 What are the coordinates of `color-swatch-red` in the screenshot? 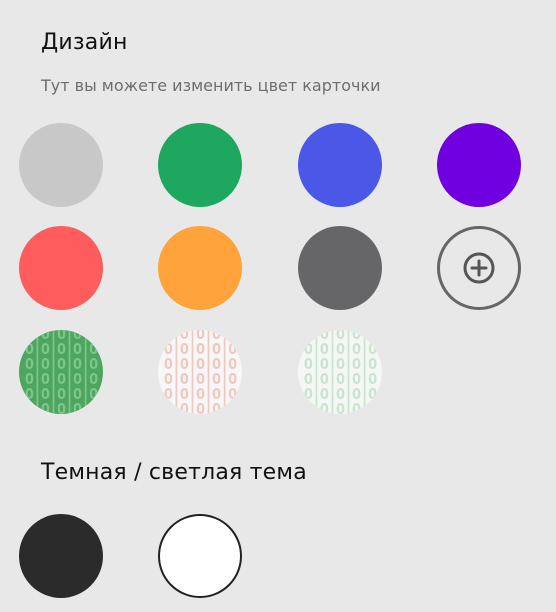 It's located at (61, 268).